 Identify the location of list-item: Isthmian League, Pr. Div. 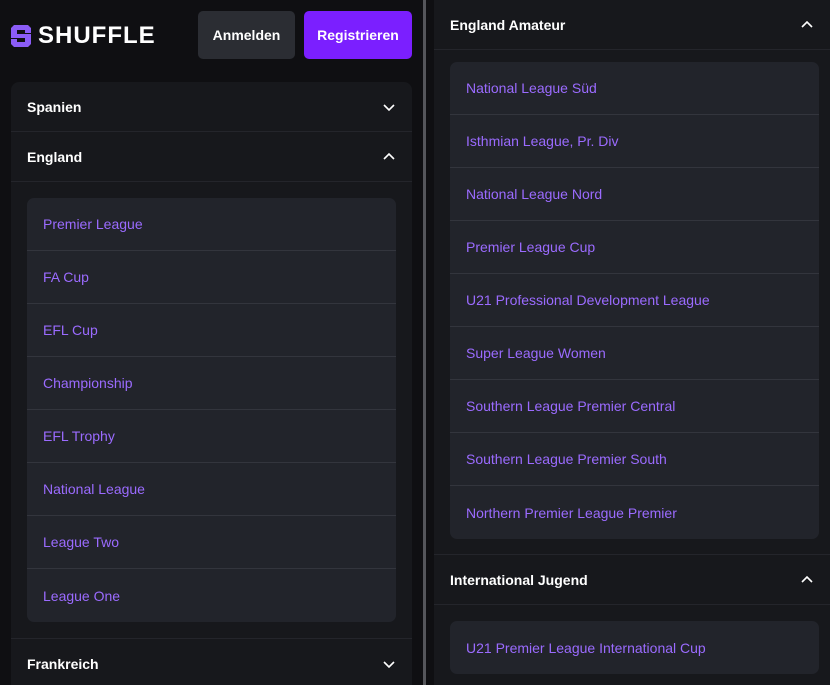
(634, 141).